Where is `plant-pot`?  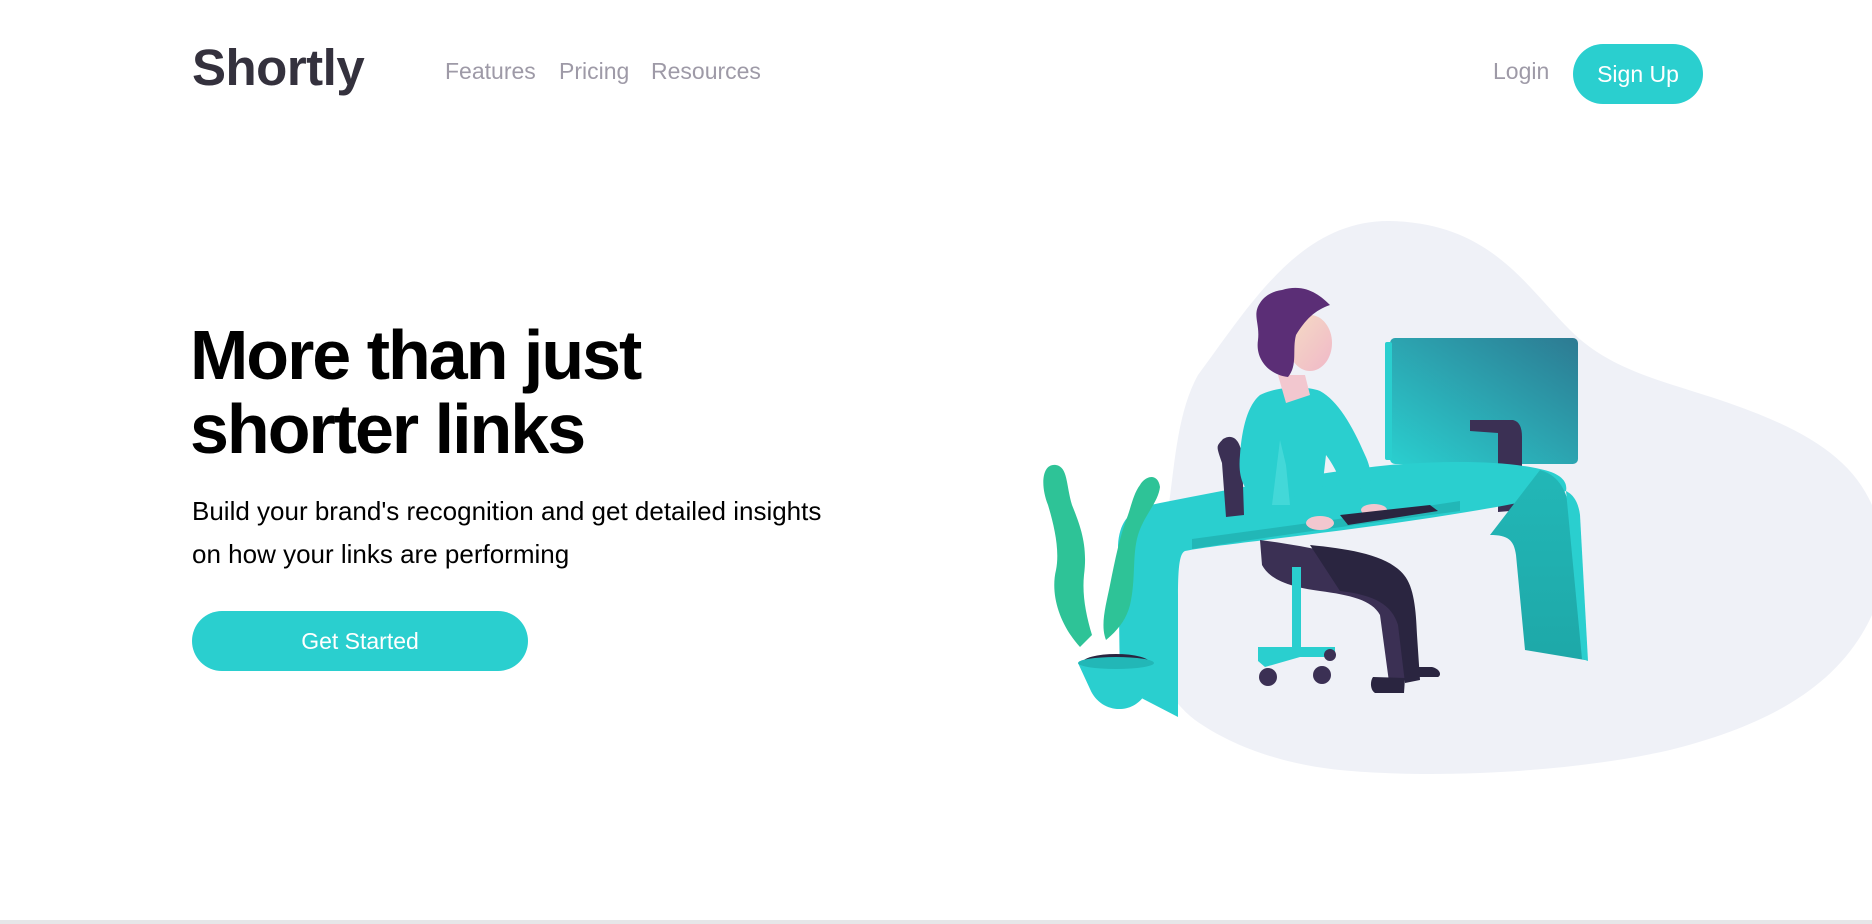
plant-pot is located at coordinates (1116, 686).